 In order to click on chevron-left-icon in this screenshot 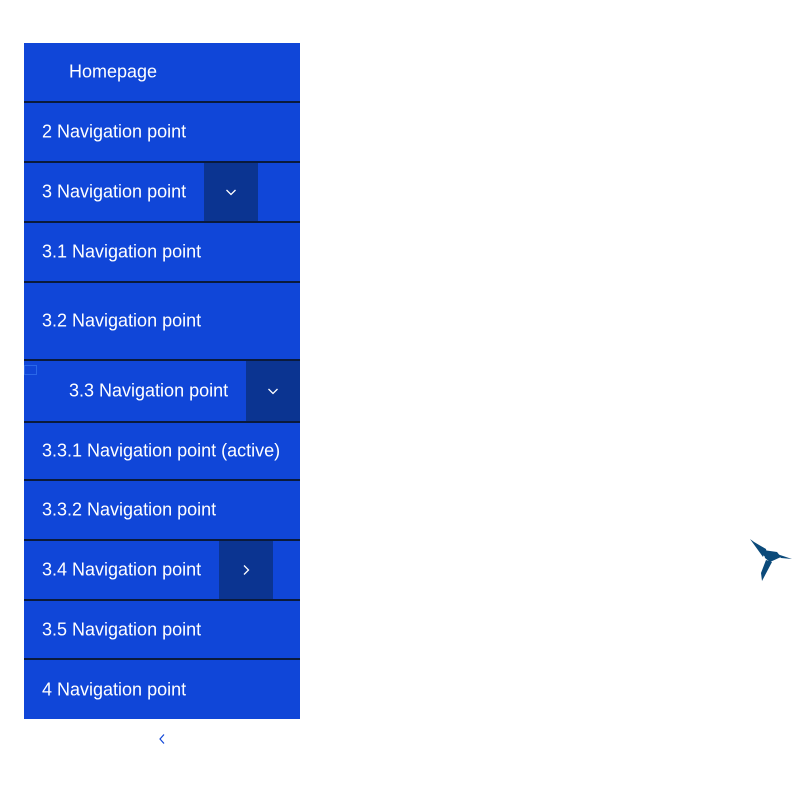, I will do `click(162, 739)`.